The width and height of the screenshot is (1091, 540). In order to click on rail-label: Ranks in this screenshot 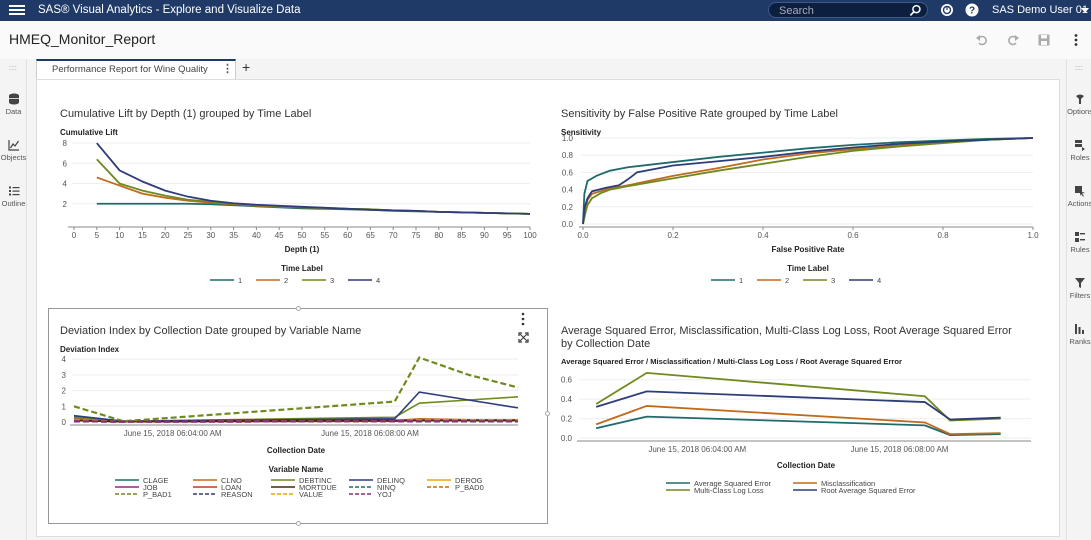, I will do `click(1080, 341)`.